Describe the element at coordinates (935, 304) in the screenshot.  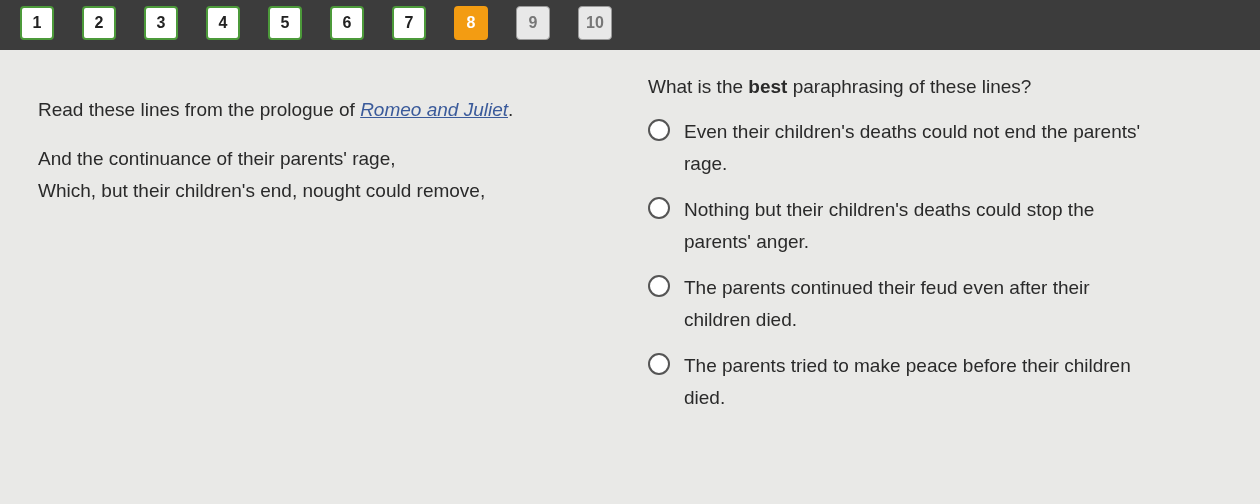
I see `answer-option: The parents continued their feud even after their children died.` at that location.